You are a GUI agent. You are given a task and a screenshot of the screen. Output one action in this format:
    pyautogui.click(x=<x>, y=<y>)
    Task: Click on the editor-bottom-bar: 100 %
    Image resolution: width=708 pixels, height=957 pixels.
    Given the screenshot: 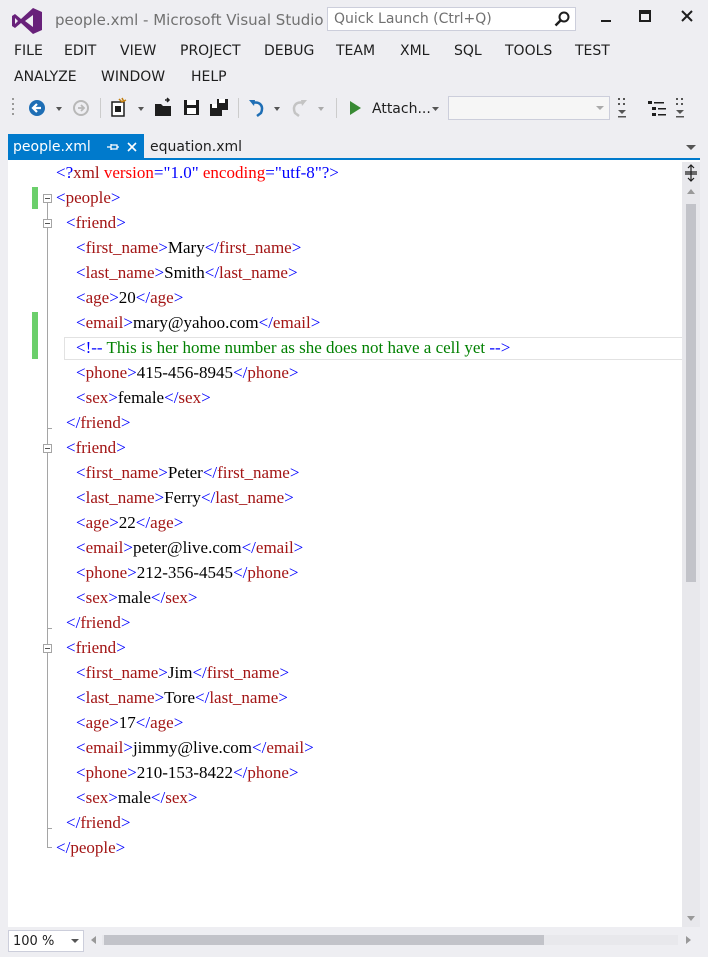 What is the action you would take?
    pyautogui.click(x=354, y=942)
    